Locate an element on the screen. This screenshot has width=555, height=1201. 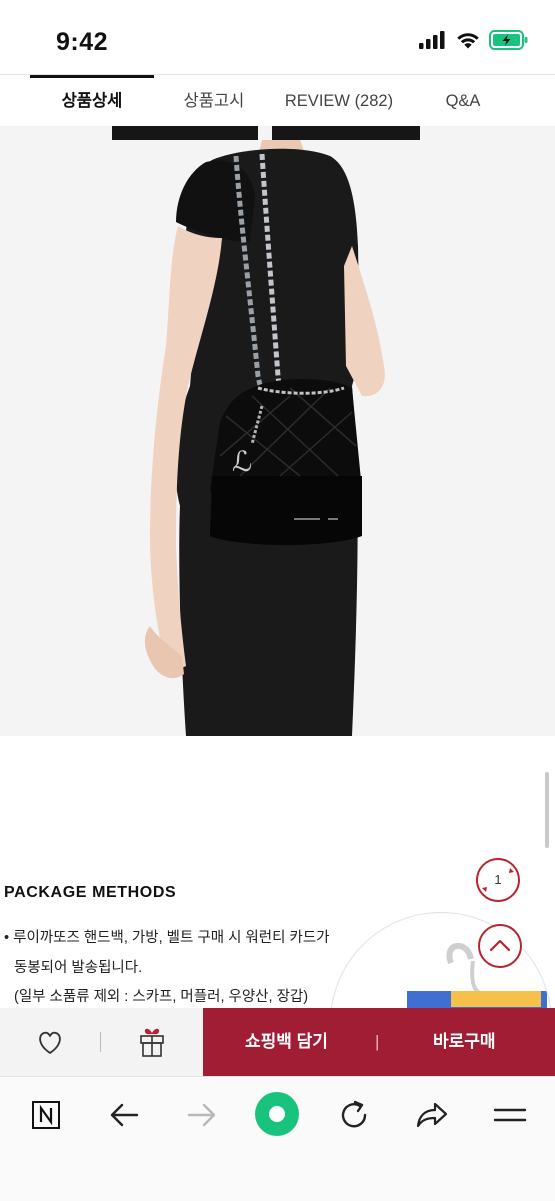
heart-icon is located at coordinates (50, 1042).